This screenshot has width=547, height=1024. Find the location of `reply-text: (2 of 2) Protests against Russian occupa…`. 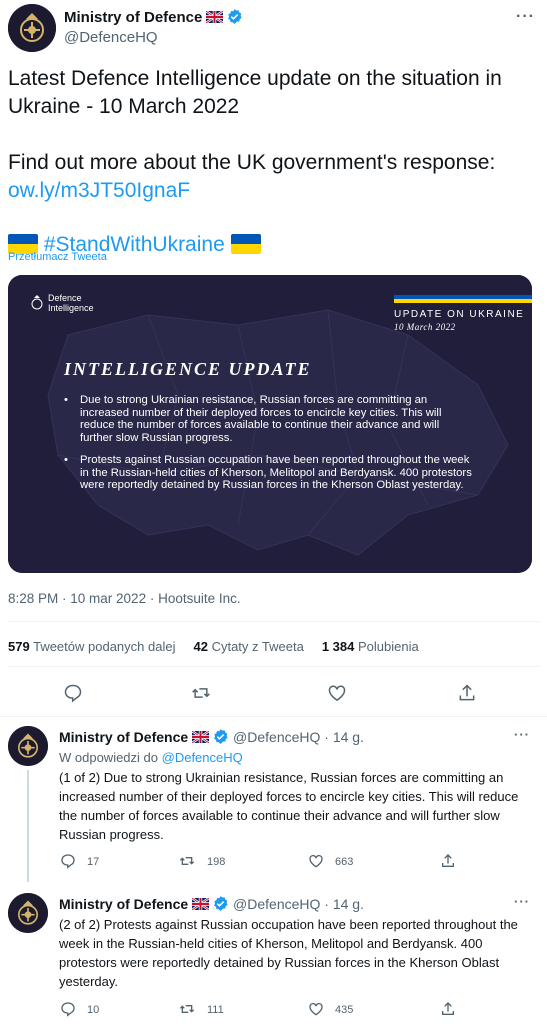

reply-text: (2 of 2) Protests against Russian occupa… is located at coordinates (288, 953).